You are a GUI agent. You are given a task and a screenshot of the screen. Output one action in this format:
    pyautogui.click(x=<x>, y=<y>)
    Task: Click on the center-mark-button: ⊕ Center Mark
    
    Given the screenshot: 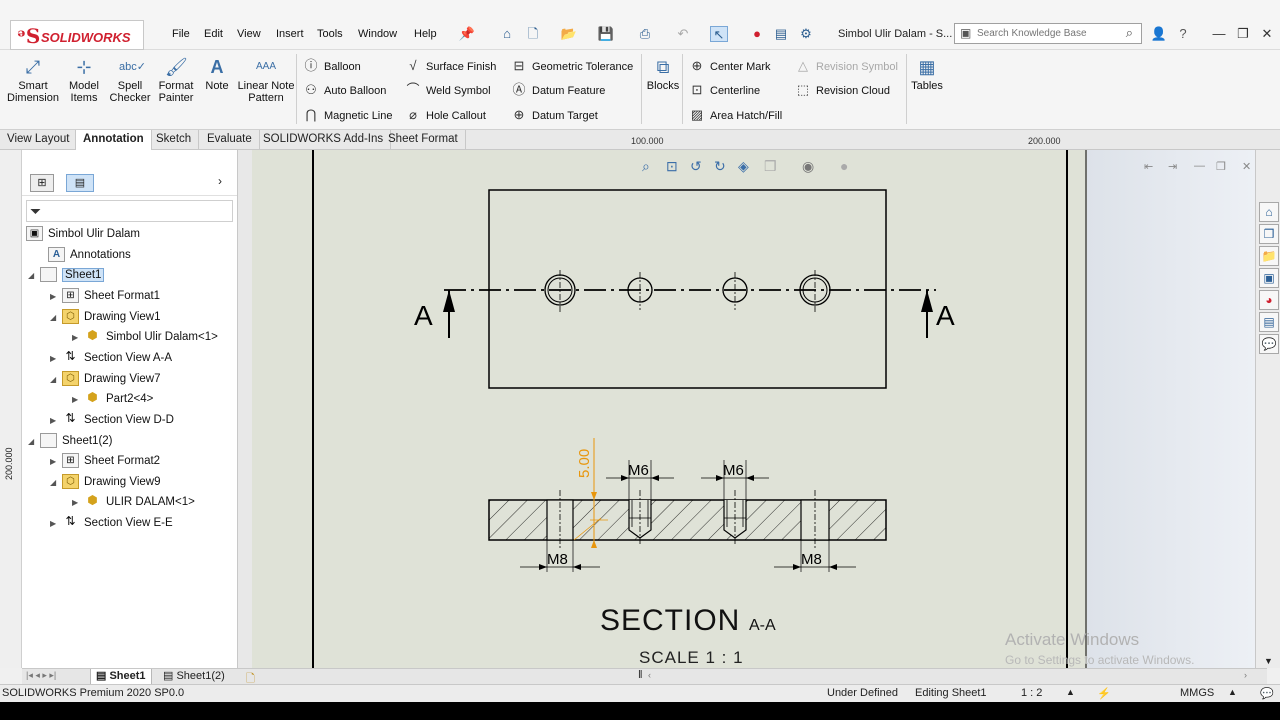 What is the action you would take?
    pyautogui.click(x=729, y=66)
    